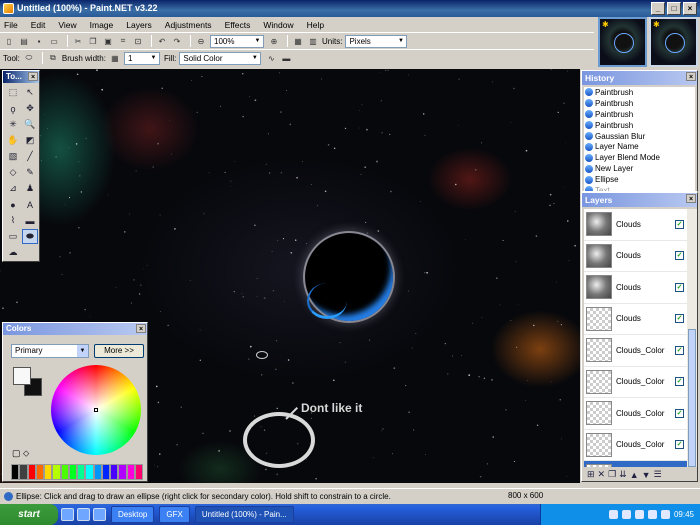 The height and width of the screenshot is (525, 700). What do you see at coordinates (30, 140) in the screenshot?
I see `paint-bucket-icon: ◩` at bounding box center [30, 140].